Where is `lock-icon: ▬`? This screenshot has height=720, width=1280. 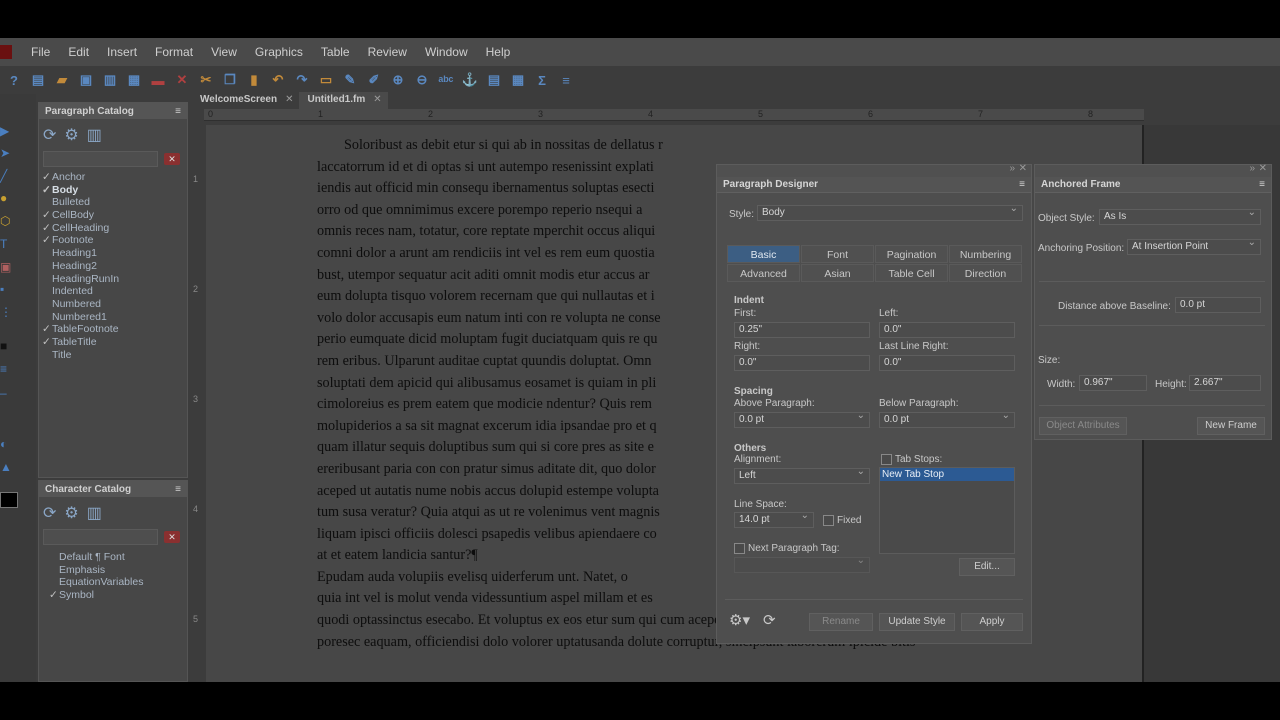
lock-icon: ▬ is located at coordinates (158, 80).